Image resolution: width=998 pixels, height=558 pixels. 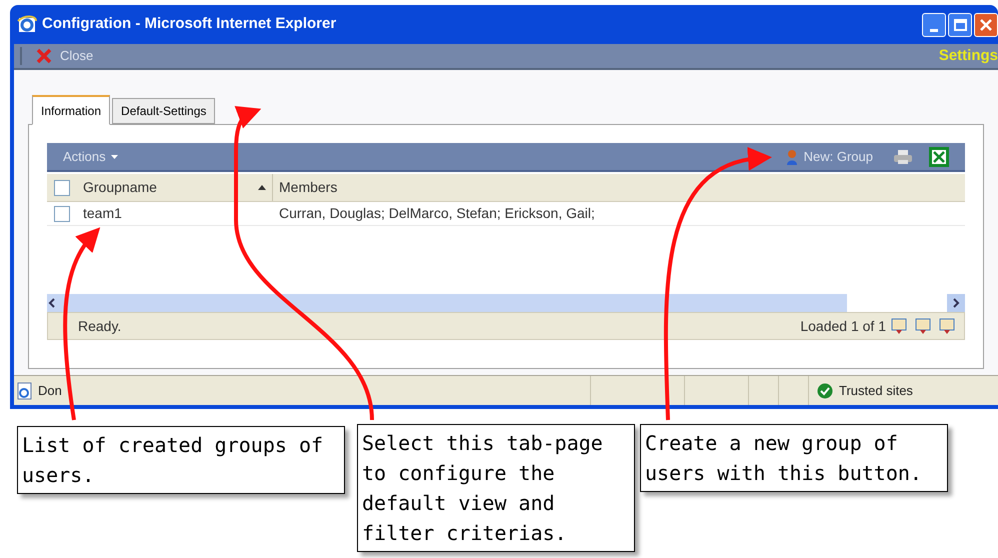 What do you see at coordinates (506, 303) in the screenshot?
I see `horizontal-scrollbar` at bounding box center [506, 303].